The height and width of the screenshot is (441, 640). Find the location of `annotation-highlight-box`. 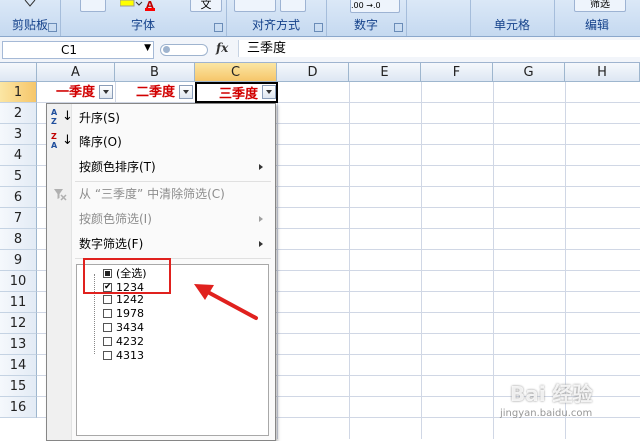

annotation-highlight-box is located at coordinates (127, 276).